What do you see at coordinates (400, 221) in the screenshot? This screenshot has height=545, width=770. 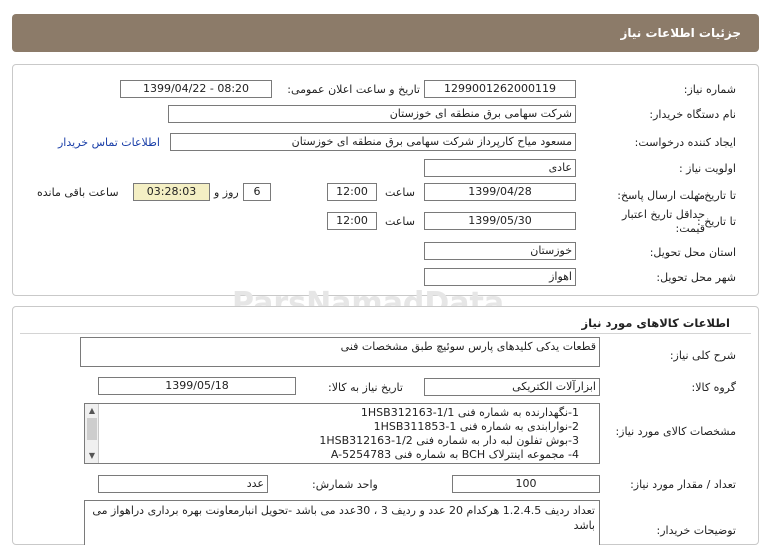 I see `validity-time-label: ساعت` at bounding box center [400, 221].